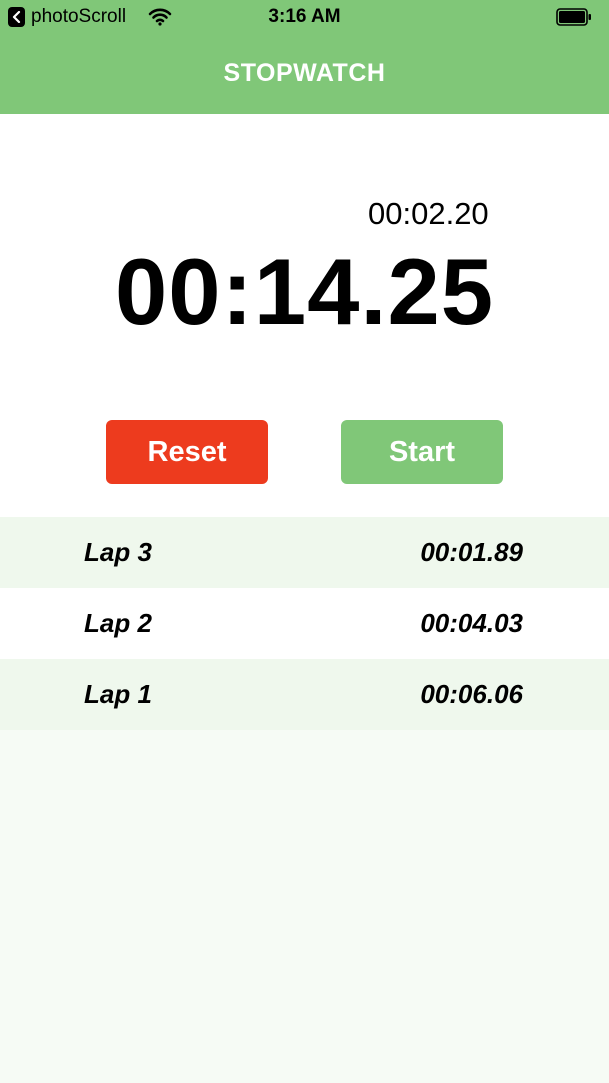 This screenshot has width=609, height=1083. Describe the element at coordinates (187, 452) in the screenshot. I see `reset-button: Reset` at that location.